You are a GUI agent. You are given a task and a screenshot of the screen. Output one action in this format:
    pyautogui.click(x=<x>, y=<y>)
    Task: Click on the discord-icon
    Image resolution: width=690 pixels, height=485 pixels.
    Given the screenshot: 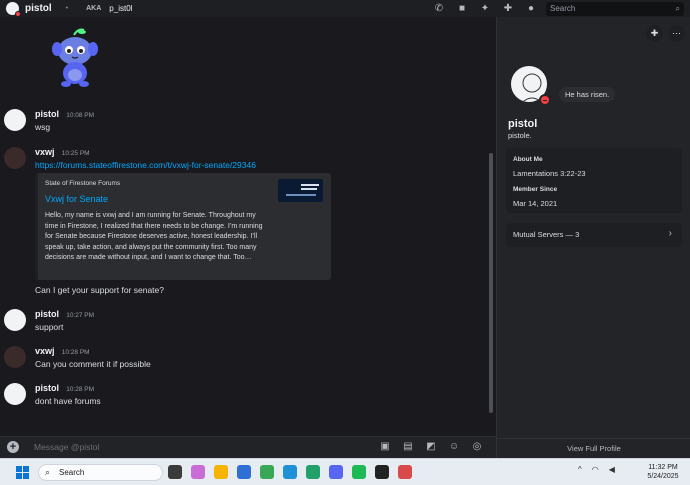 What is the action you would take?
    pyautogui.click(x=336, y=472)
    